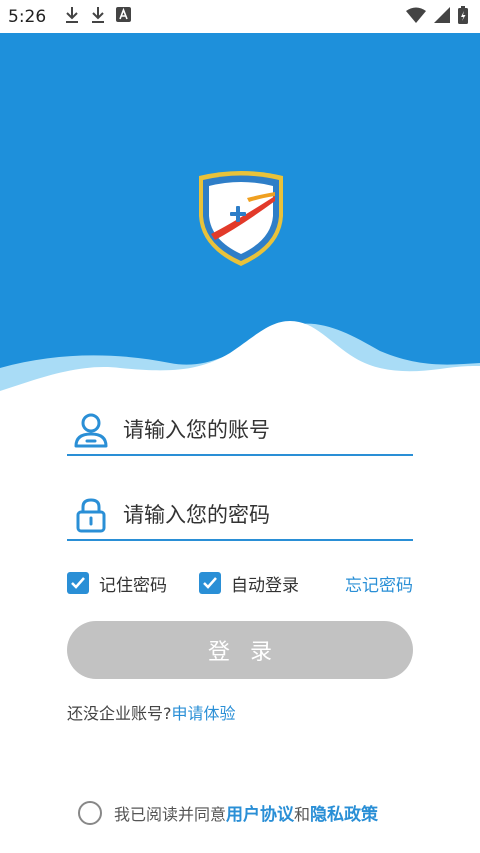 The height and width of the screenshot is (853, 480). I want to click on auto-login-label: 自动登录, so click(265, 585).